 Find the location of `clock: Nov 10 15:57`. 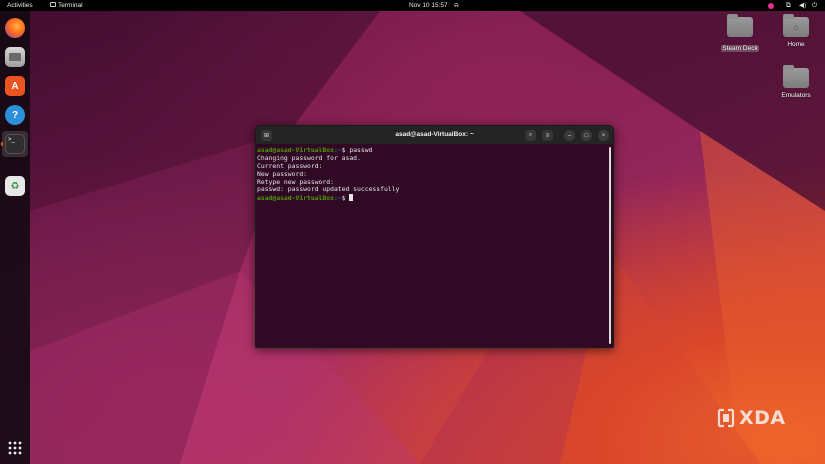

clock: Nov 10 15:57 is located at coordinates (428, 6).